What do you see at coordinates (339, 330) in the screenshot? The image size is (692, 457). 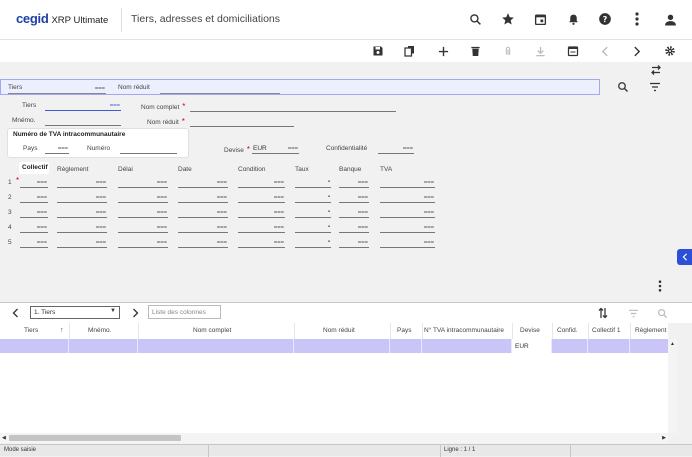 I see `grid-col-nom-reduit: Nom réduit` at bounding box center [339, 330].